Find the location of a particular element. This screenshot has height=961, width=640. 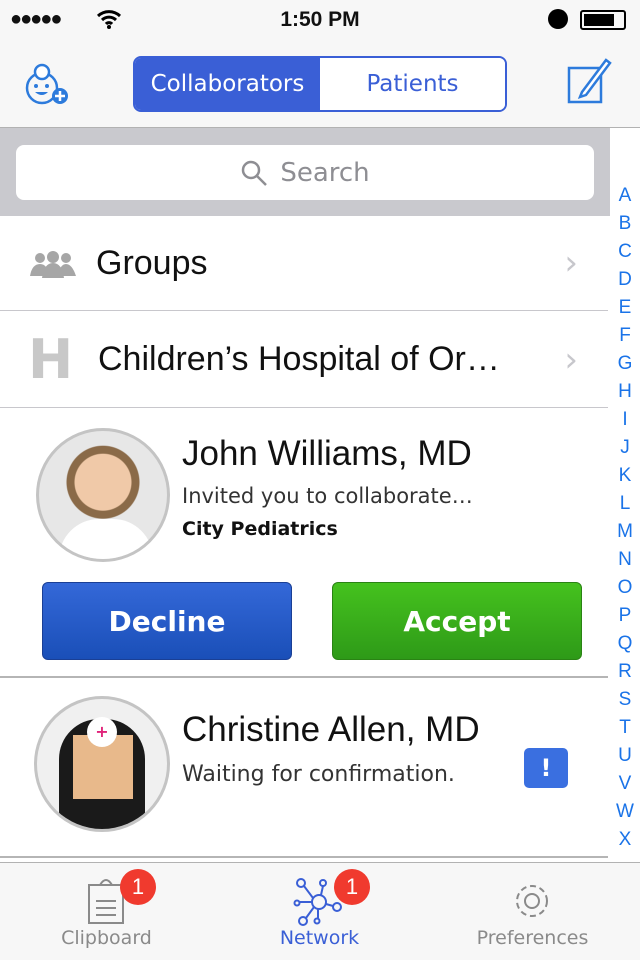

index-letter: W is located at coordinates (625, 812).